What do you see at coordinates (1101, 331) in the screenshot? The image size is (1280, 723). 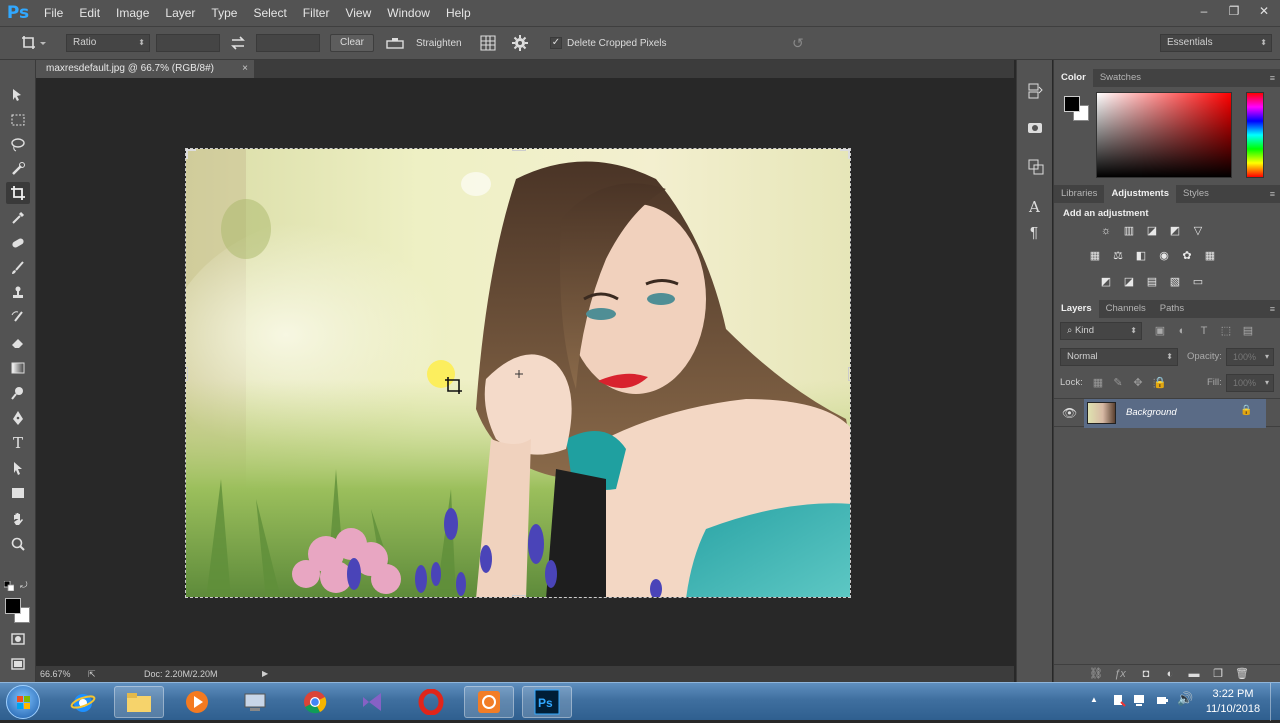 I see `layer-filter-dropdown: ⌕ Kind ⬍` at bounding box center [1101, 331].